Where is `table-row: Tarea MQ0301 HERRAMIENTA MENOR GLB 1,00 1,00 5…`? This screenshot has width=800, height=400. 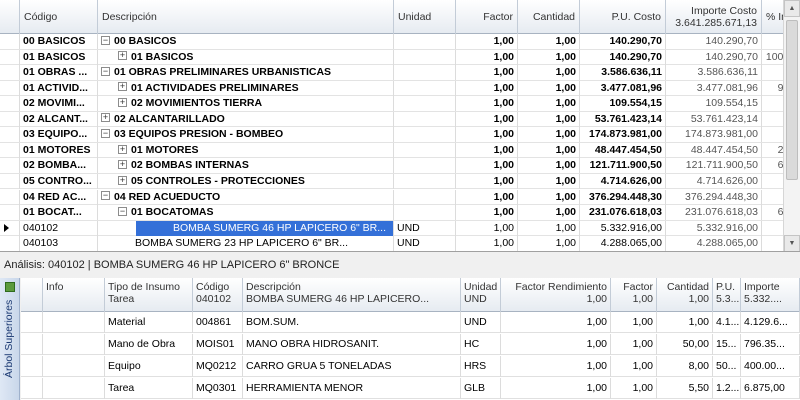
table-row: Tarea MQ0301 HERRAMIENTA MENOR GLB 1,00 1,00 5… is located at coordinates (410, 388).